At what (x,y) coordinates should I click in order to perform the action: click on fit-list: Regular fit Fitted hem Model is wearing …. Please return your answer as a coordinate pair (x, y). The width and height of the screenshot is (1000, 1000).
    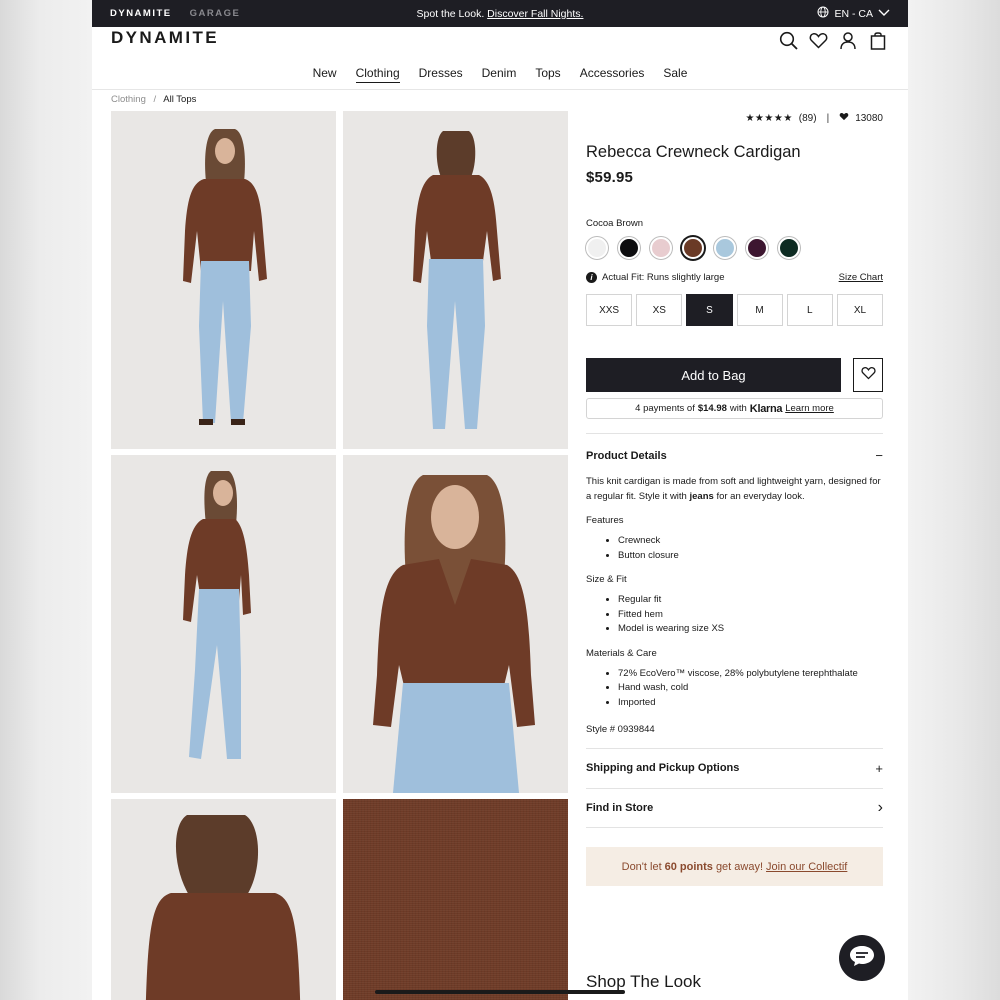
    Looking at the image, I should click on (734, 615).